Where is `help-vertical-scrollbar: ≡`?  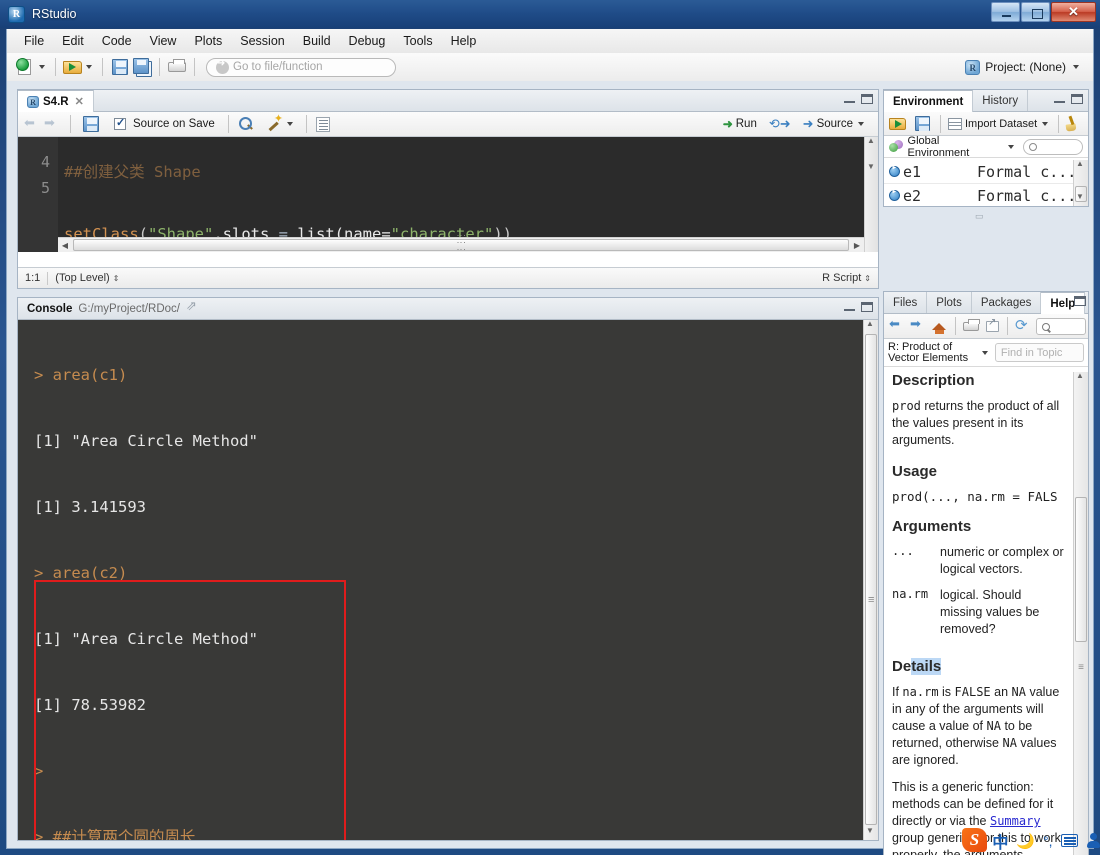 help-vertical-scrollbar: ≡ is located at coordinates (1080, 613).